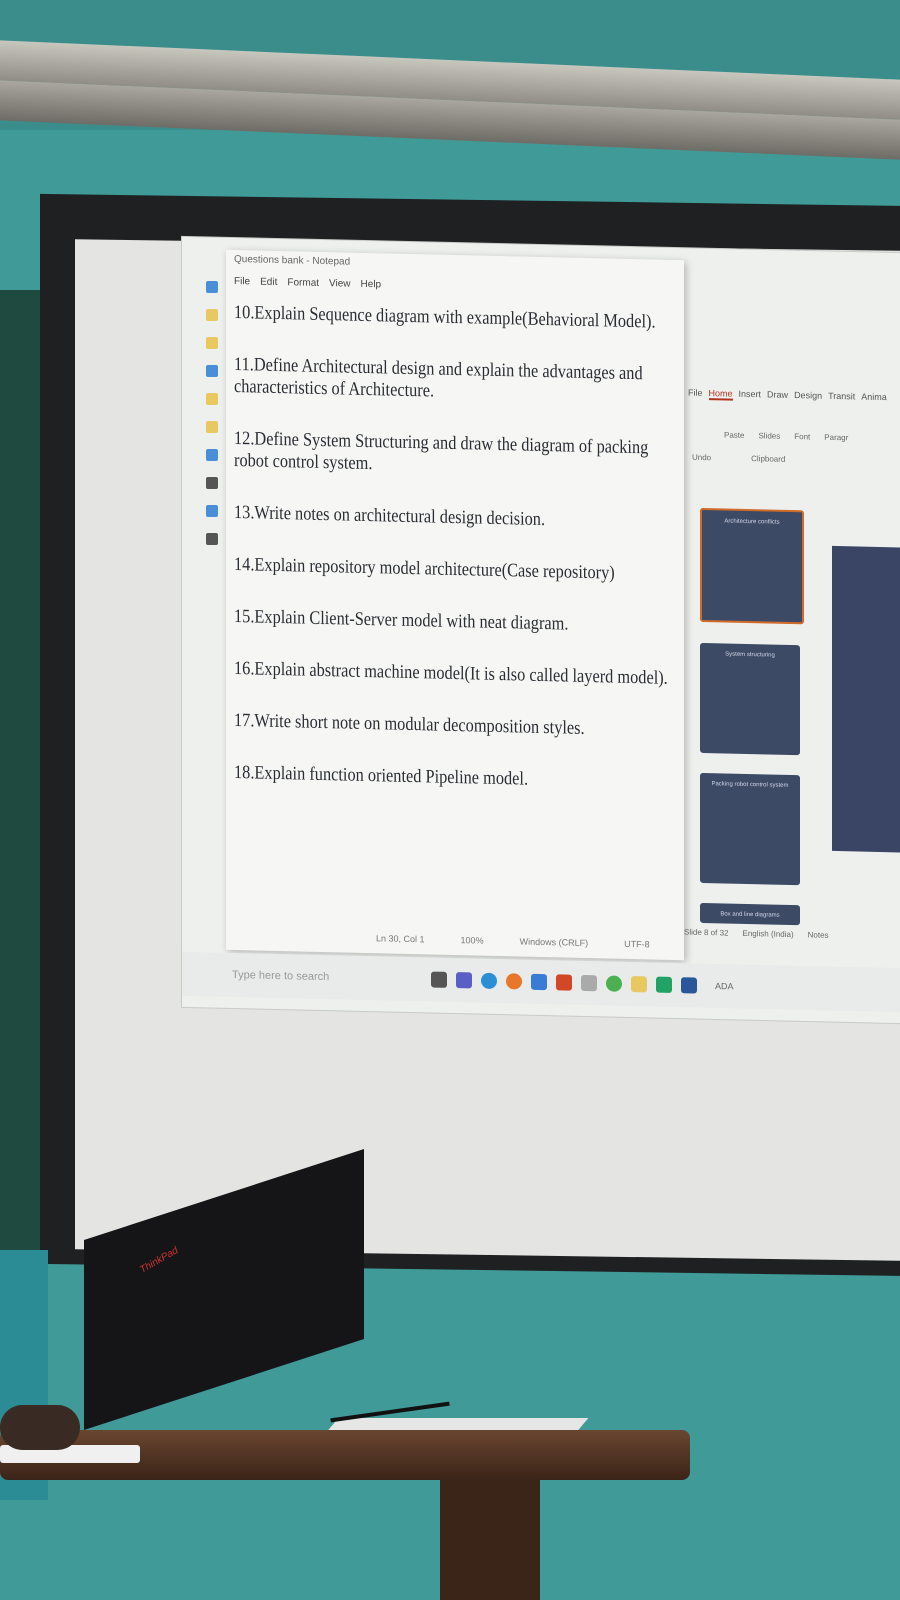 The width and height of the screenshot is (900, 1600). I want to click on excel-icon, so click(664, 984).